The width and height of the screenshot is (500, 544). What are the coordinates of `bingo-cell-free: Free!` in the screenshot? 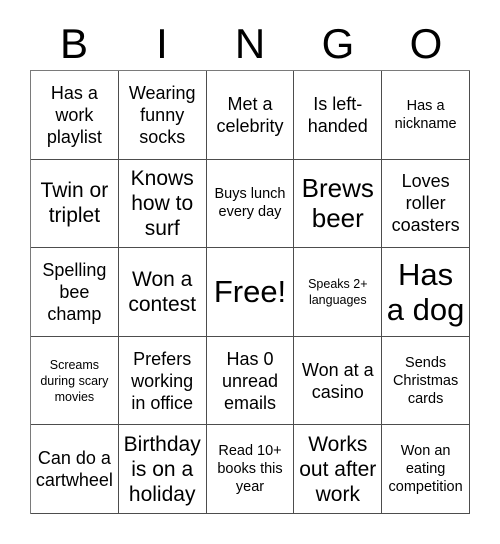 It's located at (250, 292).